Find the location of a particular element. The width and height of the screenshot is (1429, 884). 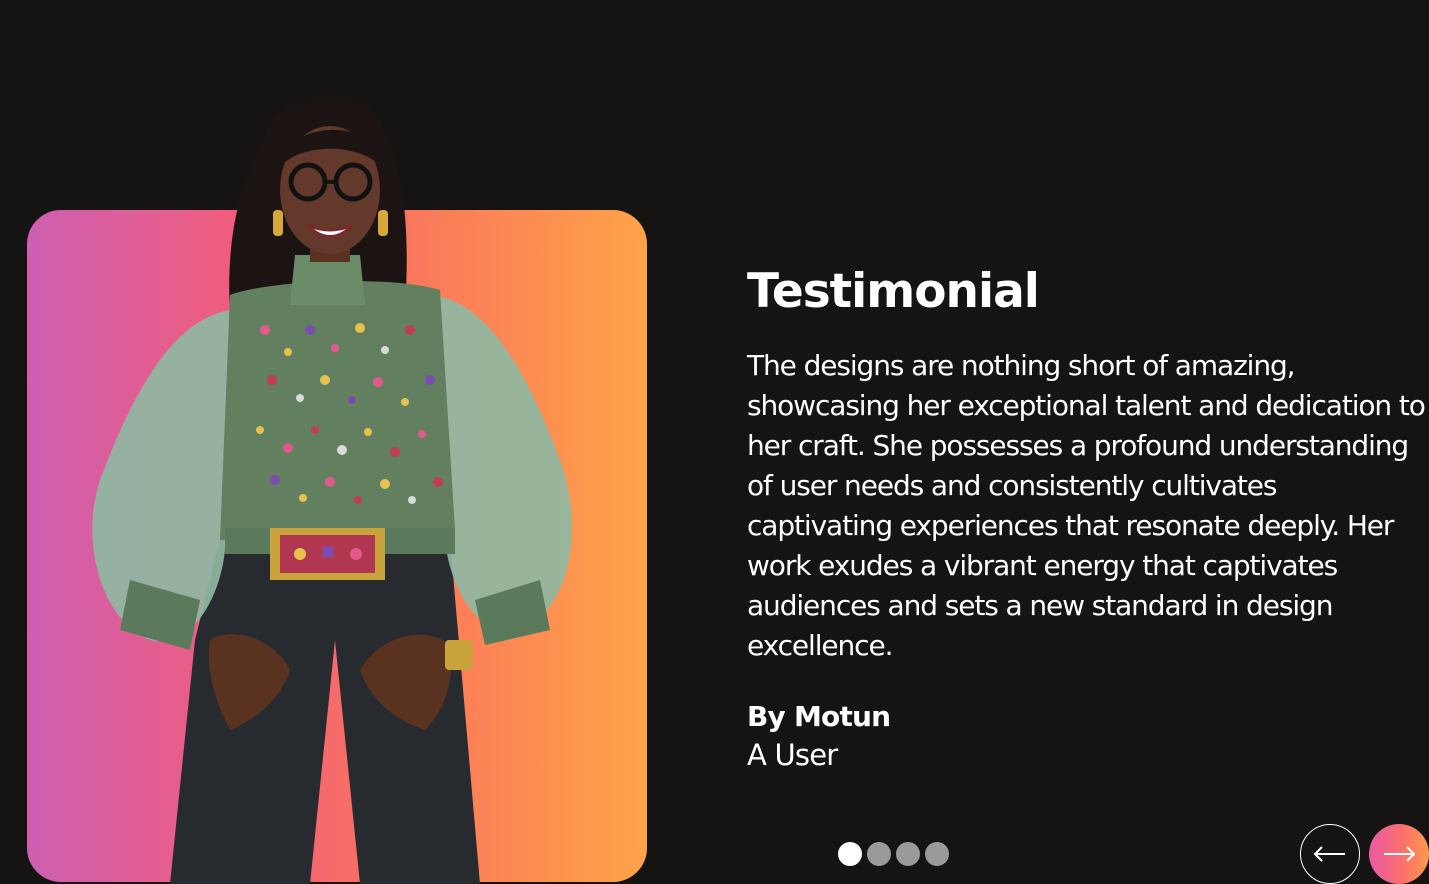

section-title: Testimonial is located at coordinates (893, 291).